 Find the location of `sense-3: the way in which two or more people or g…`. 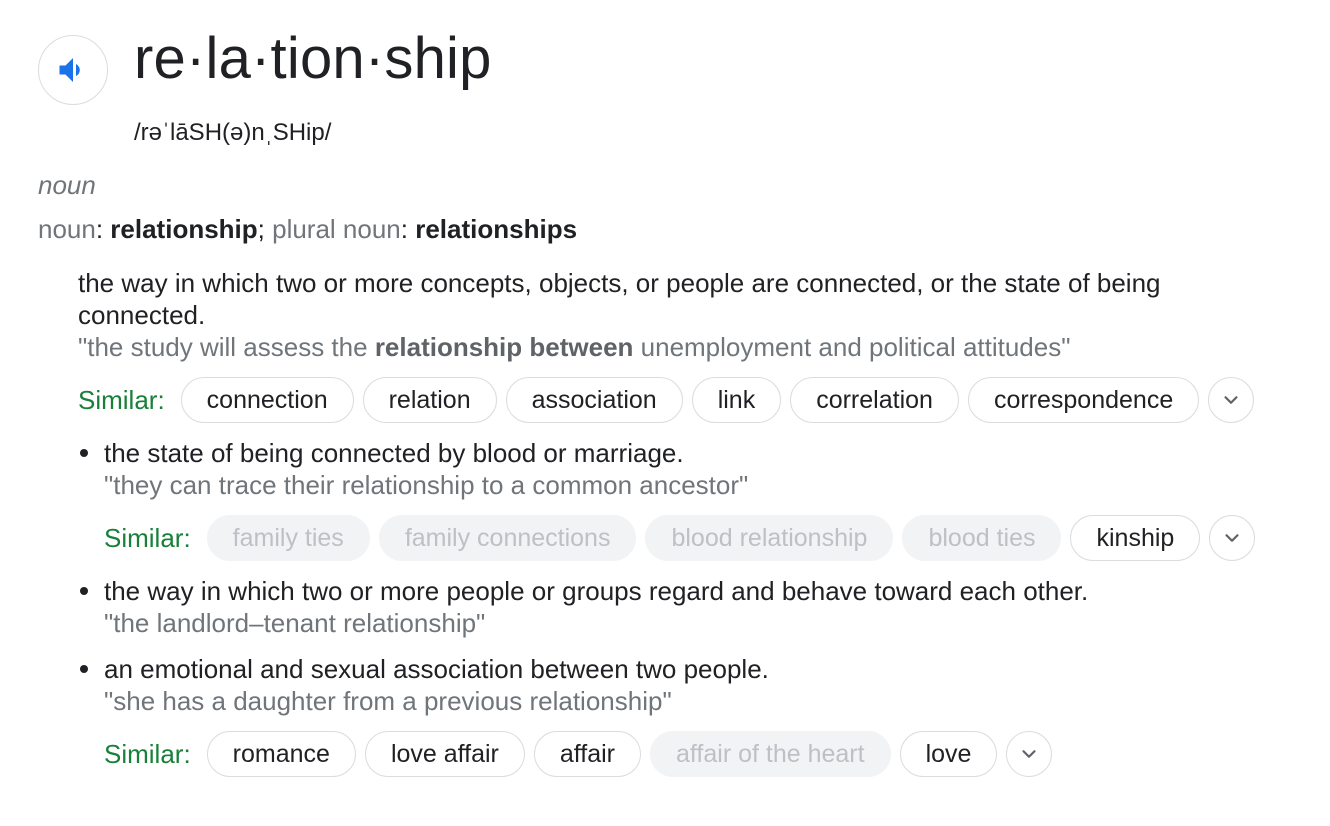

sense-3: the way in which two or more people or g… is located at coordinates (694, 607).